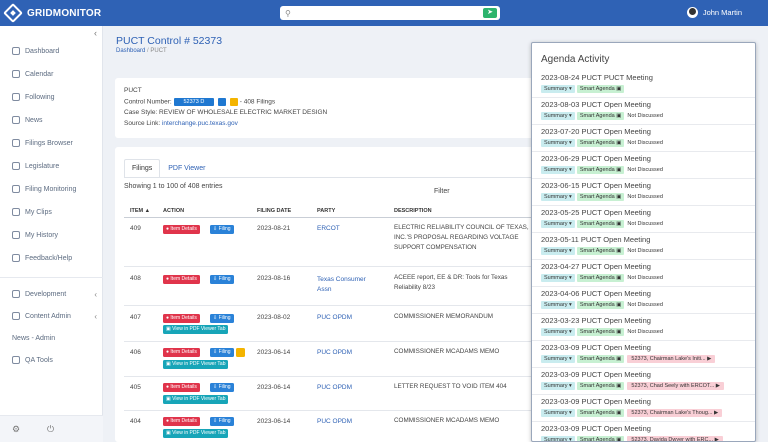 The image size is (768, 442). Describe the element at coordinates (595, 239) in the screenshot. I see `agenda-meeting-title: 2023-05-11 PUCT Open Meeting` at that location.